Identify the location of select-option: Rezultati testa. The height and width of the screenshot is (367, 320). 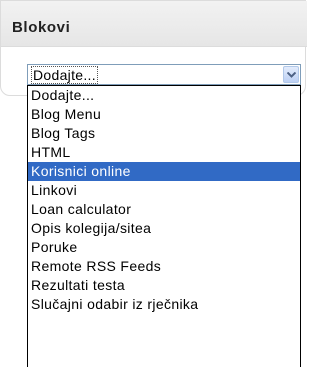
(164, 285).